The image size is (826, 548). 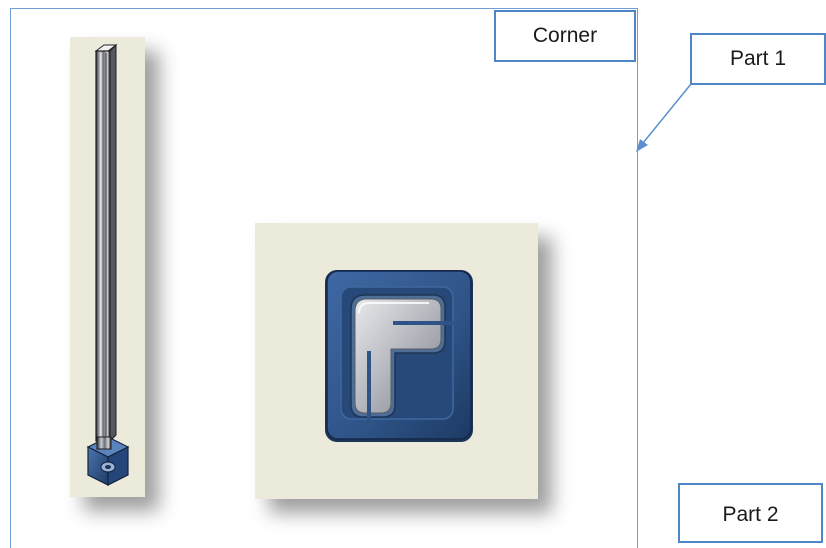 I want to click on part2-label: Part 2, so click(x=750, y=514).